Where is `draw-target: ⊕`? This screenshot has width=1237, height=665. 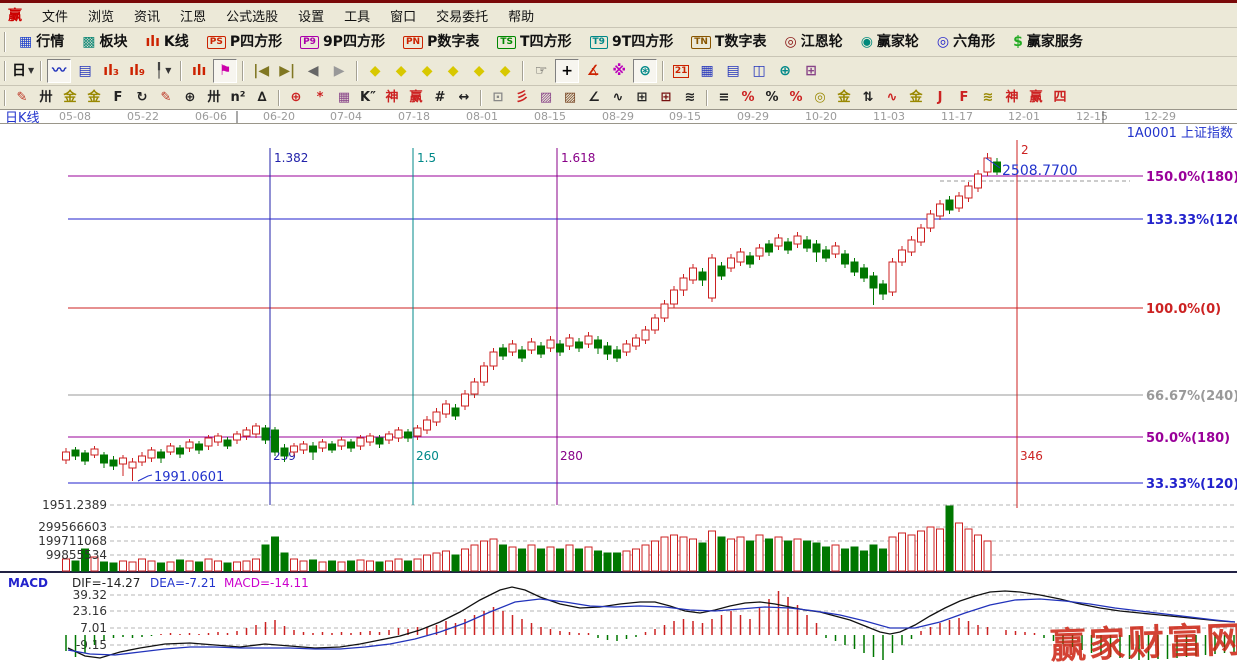 draw-target: ⊕ is located at coordinates (296, 97).